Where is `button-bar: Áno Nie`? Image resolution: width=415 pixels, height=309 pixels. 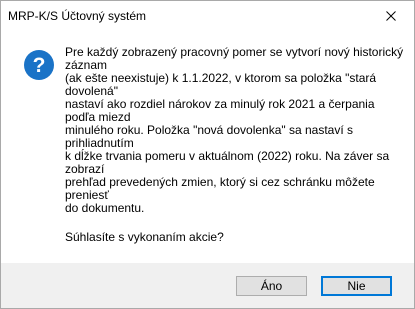 button-bar: Áno Nie is located at coordinates (207, 285).